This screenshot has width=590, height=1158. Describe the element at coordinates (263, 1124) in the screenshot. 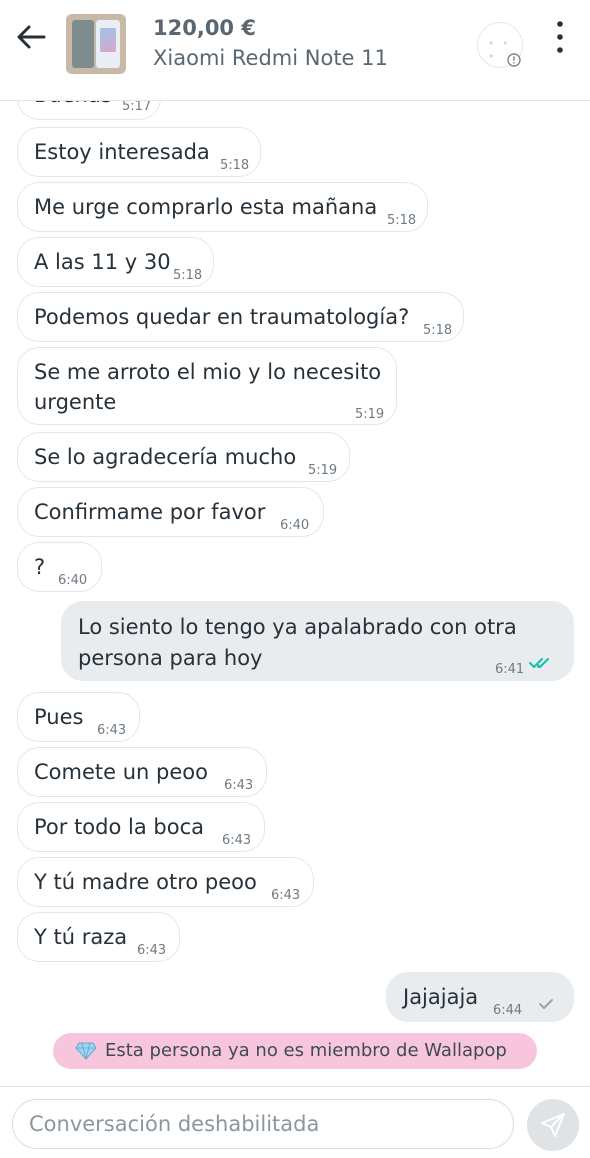

I see `message-input: Conversación deshabilitada` at that location.